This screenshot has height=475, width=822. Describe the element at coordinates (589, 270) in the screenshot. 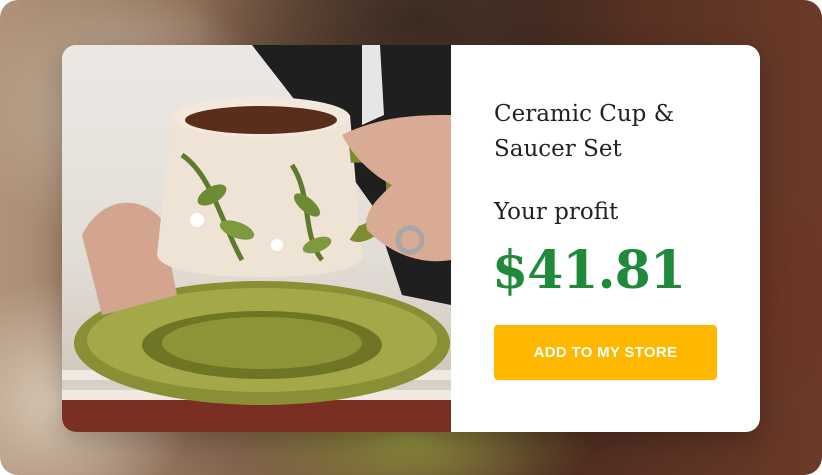

I see `profit-value: $41.81` at that location.